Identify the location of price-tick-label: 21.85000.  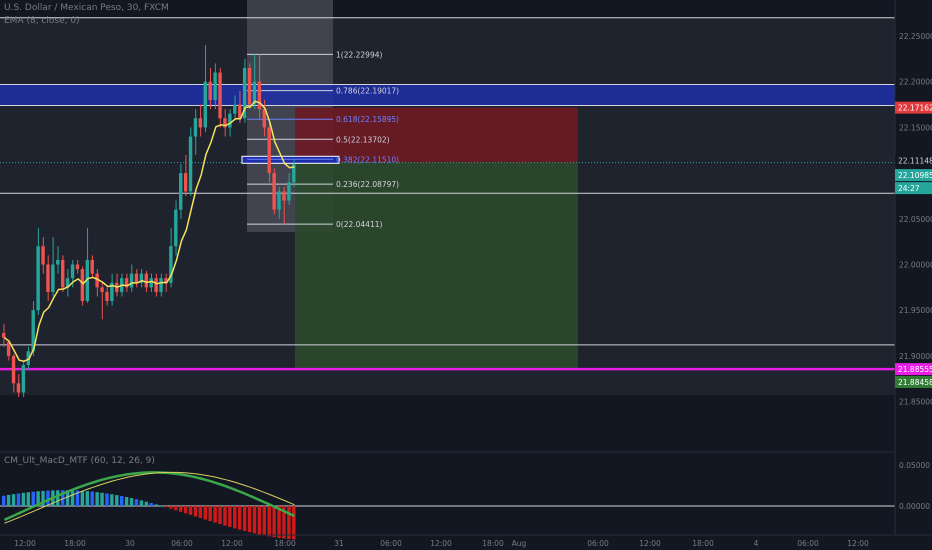
(915, 402).